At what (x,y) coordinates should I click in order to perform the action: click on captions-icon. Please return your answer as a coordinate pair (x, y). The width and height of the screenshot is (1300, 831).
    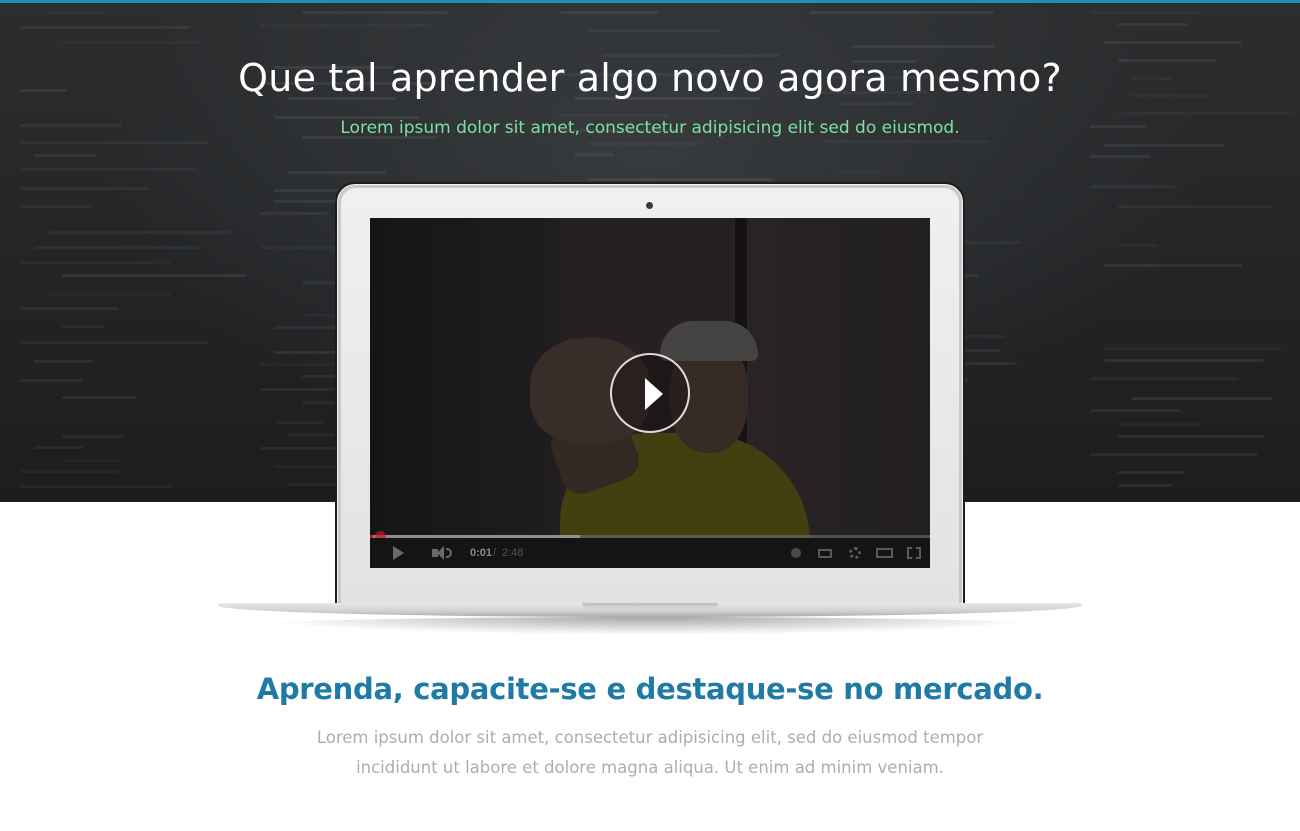
    Looking at the image, I should click on (825, 553).